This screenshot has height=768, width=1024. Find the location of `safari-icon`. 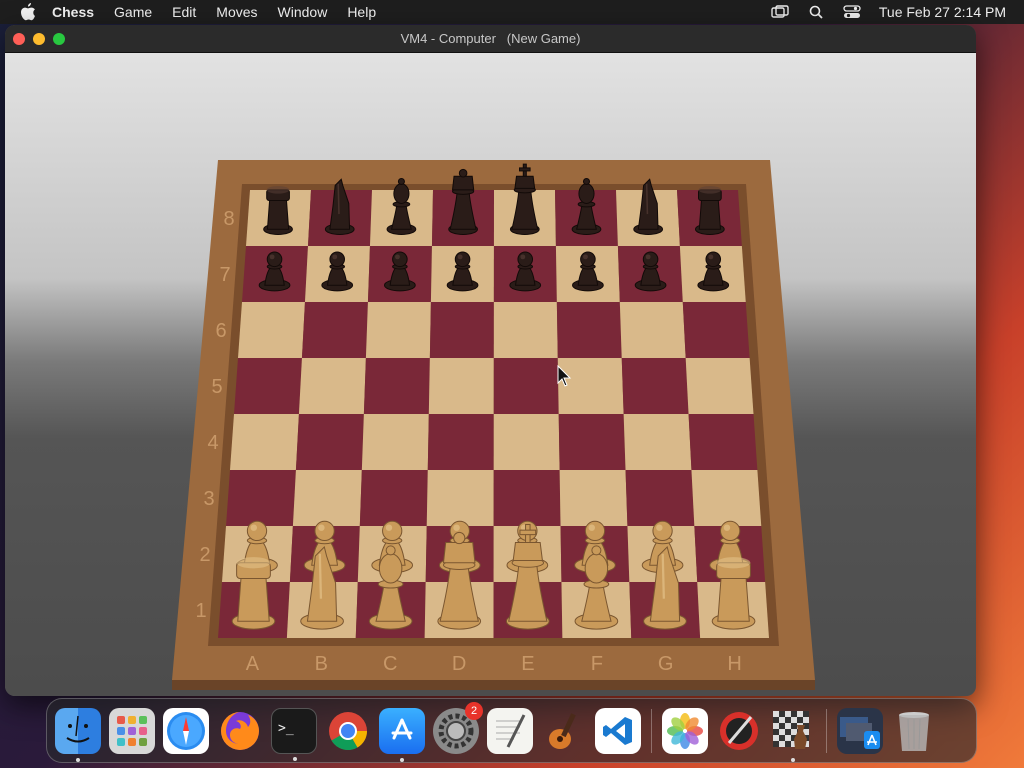

safari-icon is located at coordinates (186, 730).